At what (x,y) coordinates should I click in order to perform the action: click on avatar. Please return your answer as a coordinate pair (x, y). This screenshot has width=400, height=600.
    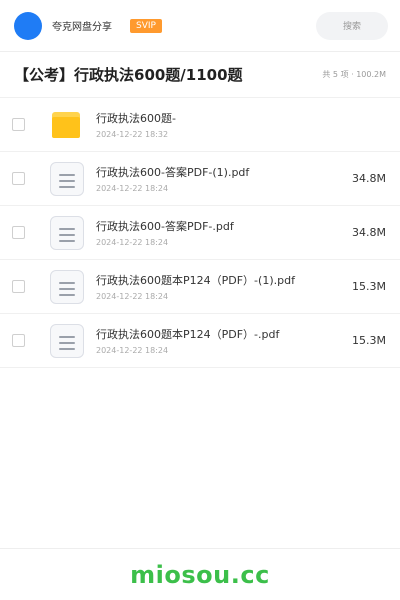
    Looking at the image, I should click on (28, 25).